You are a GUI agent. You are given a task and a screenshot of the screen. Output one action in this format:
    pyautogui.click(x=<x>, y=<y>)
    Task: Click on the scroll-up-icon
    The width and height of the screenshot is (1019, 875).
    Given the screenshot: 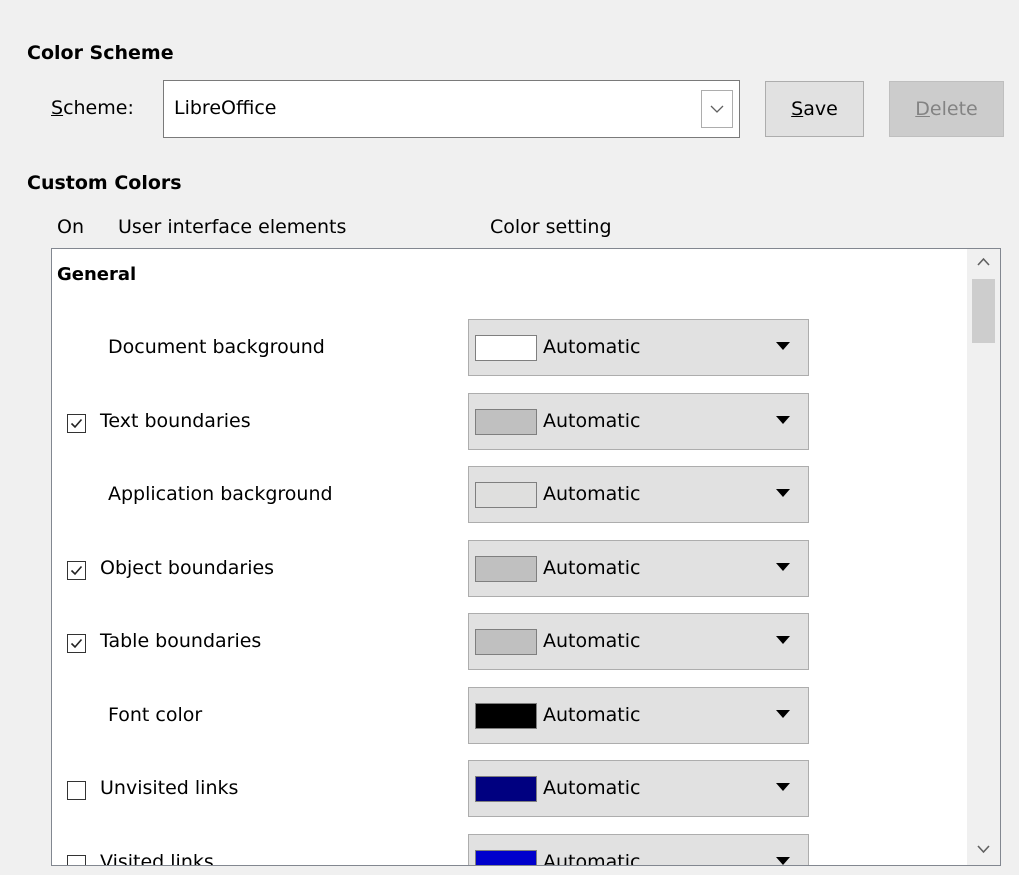 What is the action you would take?
    pyautogui.click(x=983, y=261)
    